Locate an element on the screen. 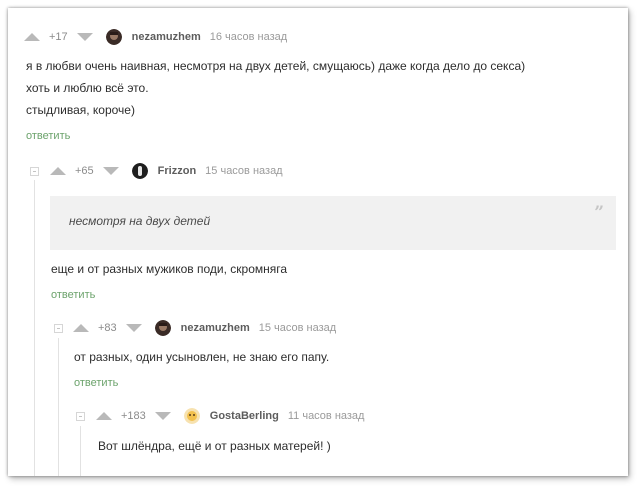 The width and height of the screenshot is (640, 488). username: GostaBerling is located at coordinates (244, 416).